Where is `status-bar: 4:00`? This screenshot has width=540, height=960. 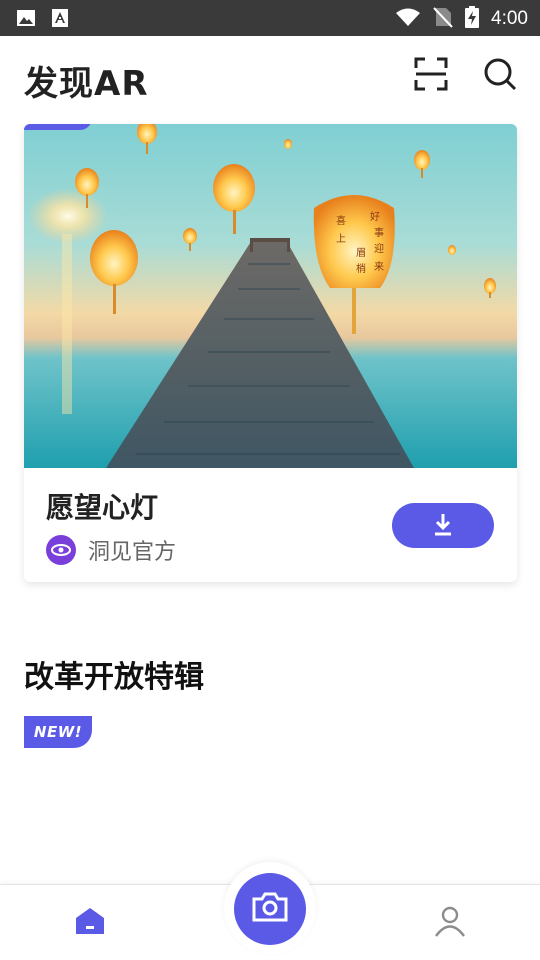
status-bar: 4:00 is located at coordinates (270, 18).